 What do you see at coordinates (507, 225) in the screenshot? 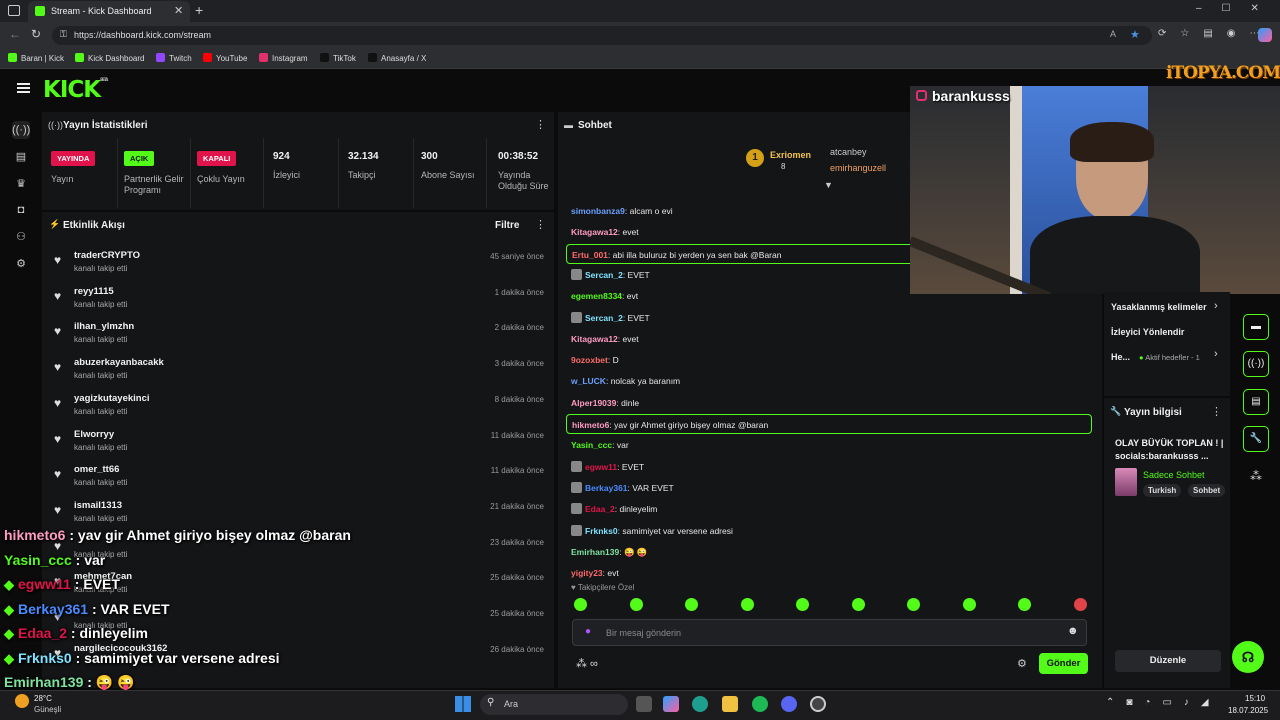
I see `filter-button: Filtre` at bounding box center [507, 225].